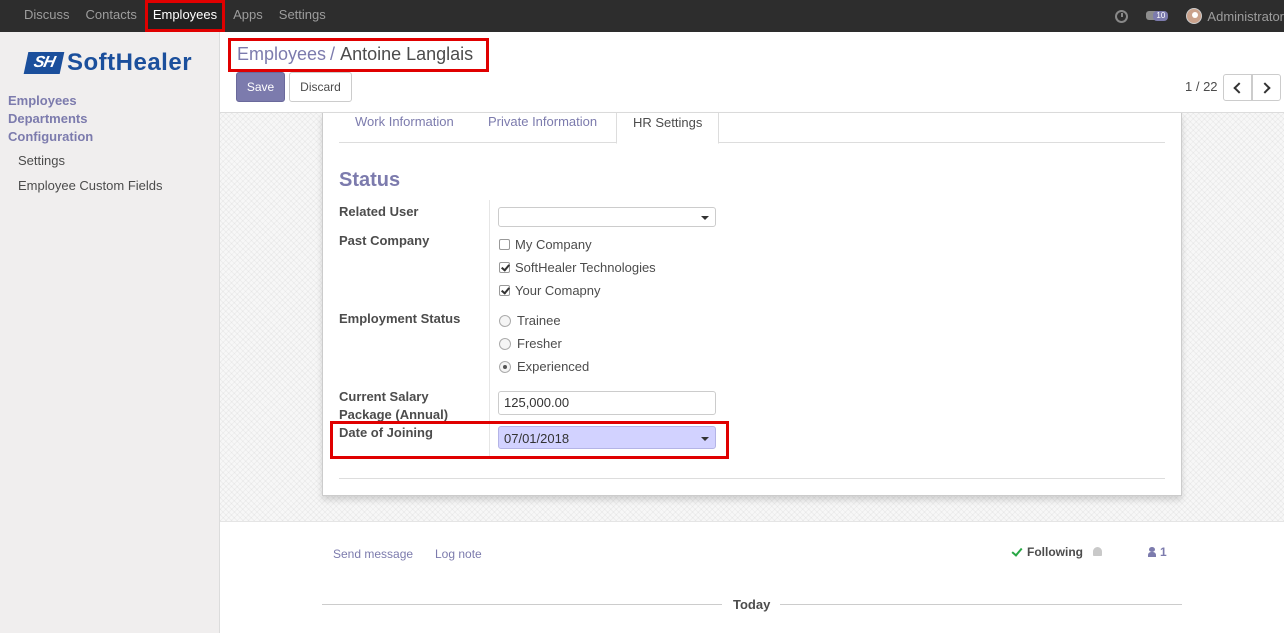  I want to click on following-label: Following, so click(1055, 552).